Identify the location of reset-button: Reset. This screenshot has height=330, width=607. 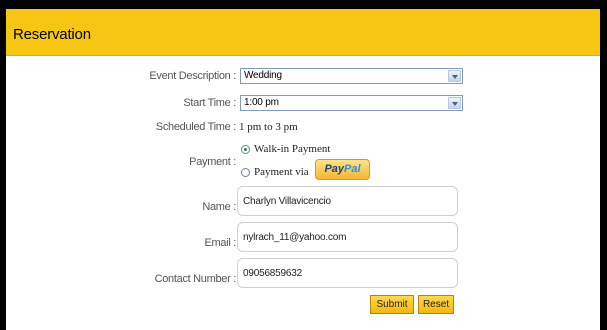
(436, 304).